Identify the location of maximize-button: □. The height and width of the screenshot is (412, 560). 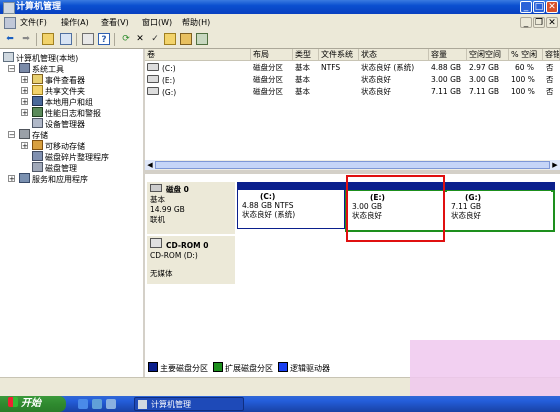
(539, 7).